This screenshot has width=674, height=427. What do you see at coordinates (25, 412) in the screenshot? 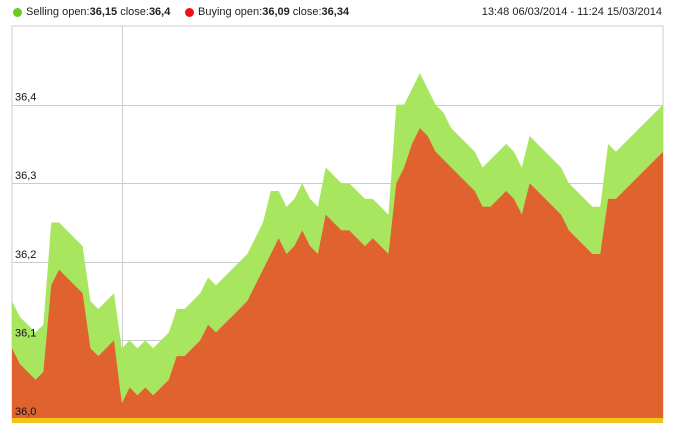
I see `y-tick-label-0: 36,0` at bounding box center [25, 412].